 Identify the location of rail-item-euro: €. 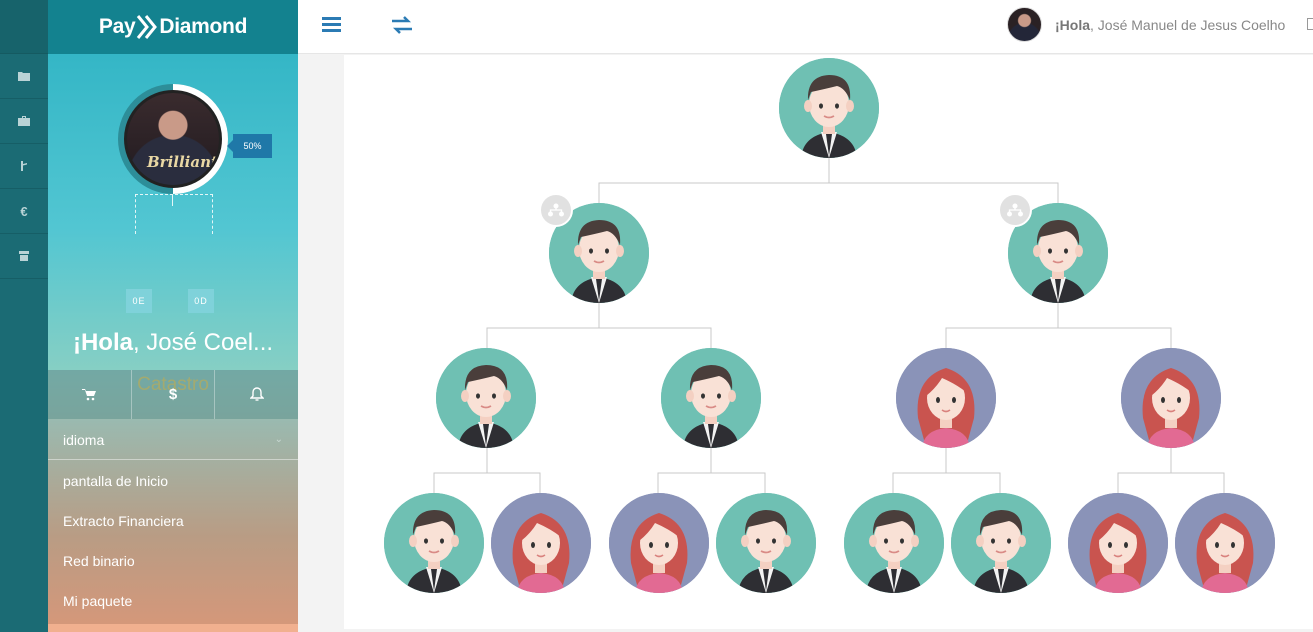
(24, 211).